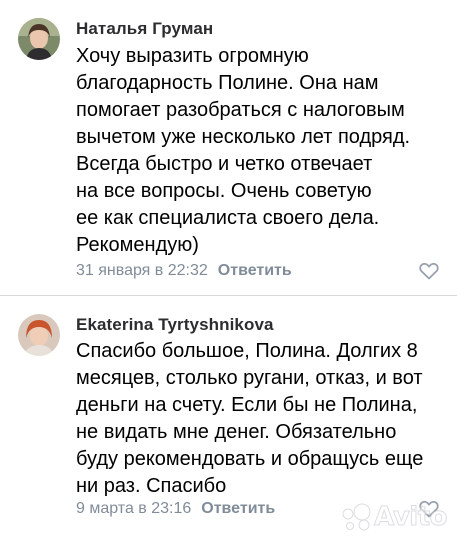  What do you see at coordinates (134, 508) in the screenshot?
I see `comment-timestamp: 9 марта в 23:16` at bounding box center [134, 508].